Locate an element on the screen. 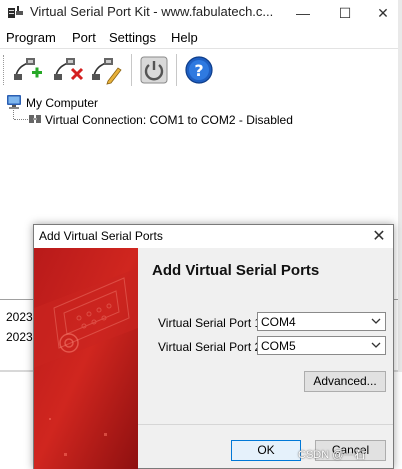  menu-bar: Program Port Settings Help is located at coordinates (201, 38).